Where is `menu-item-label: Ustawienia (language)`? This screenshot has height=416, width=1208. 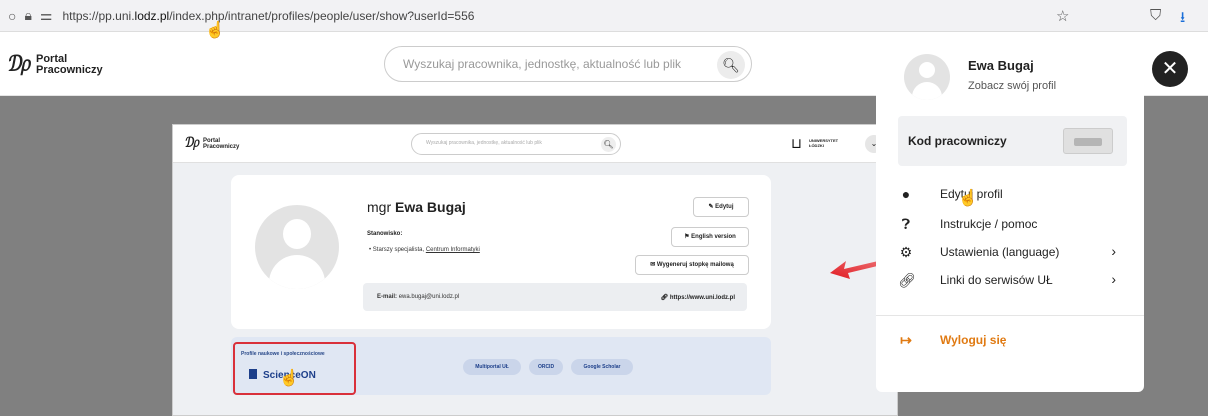
menu-item-label: Ustawienia (language) is located at coordinates (1000, 252).